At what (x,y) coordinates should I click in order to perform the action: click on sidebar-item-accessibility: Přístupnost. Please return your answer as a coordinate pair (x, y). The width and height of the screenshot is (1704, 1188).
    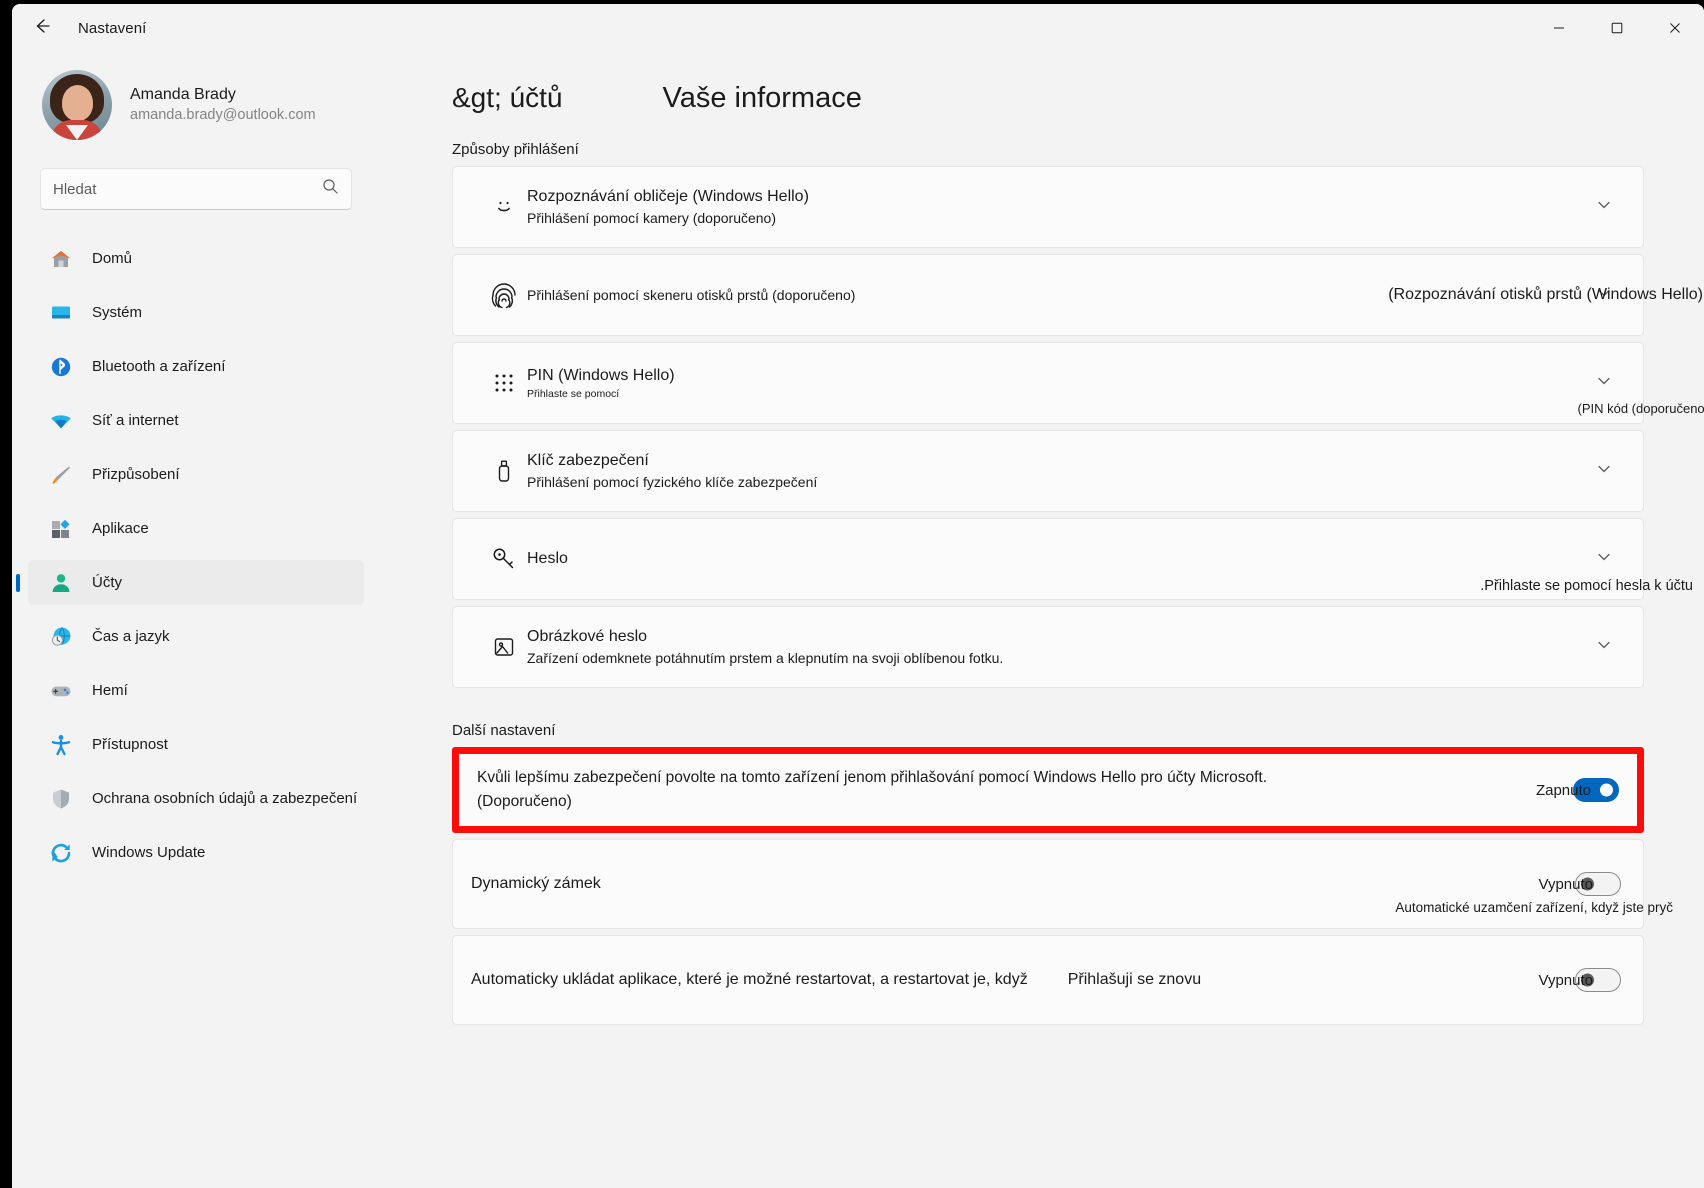
    Looking at the image, I should click on (196, 744).